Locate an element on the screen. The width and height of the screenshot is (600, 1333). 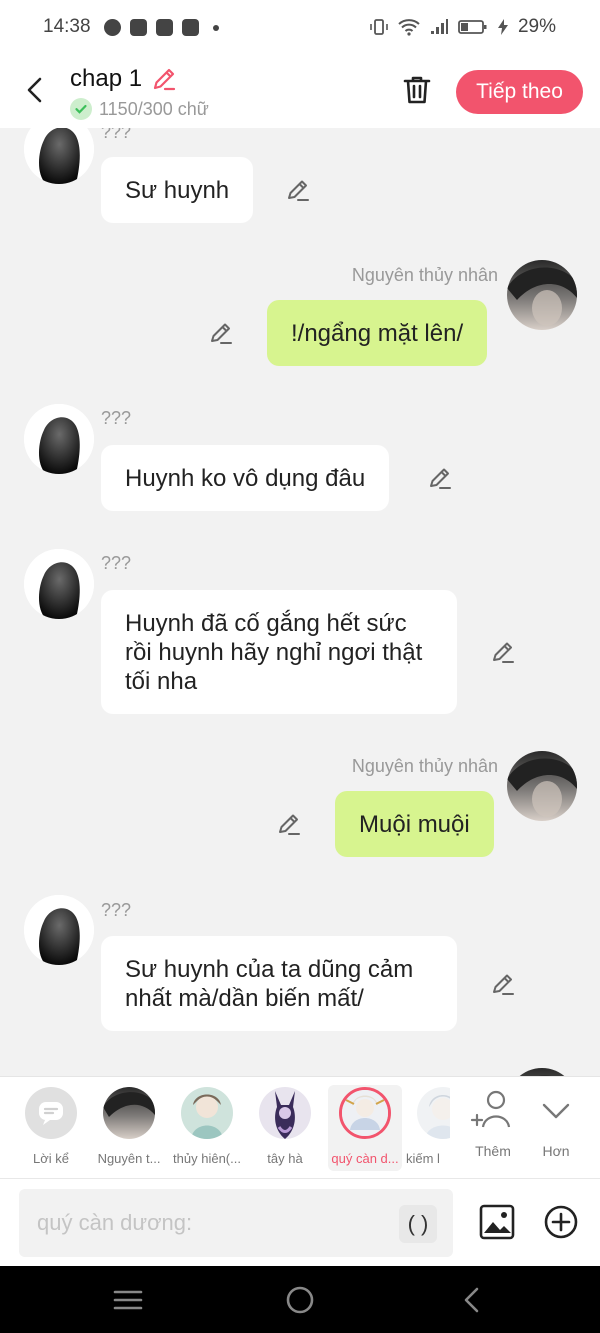
message-composer: ( ) is located at coordinates (300, 1222).